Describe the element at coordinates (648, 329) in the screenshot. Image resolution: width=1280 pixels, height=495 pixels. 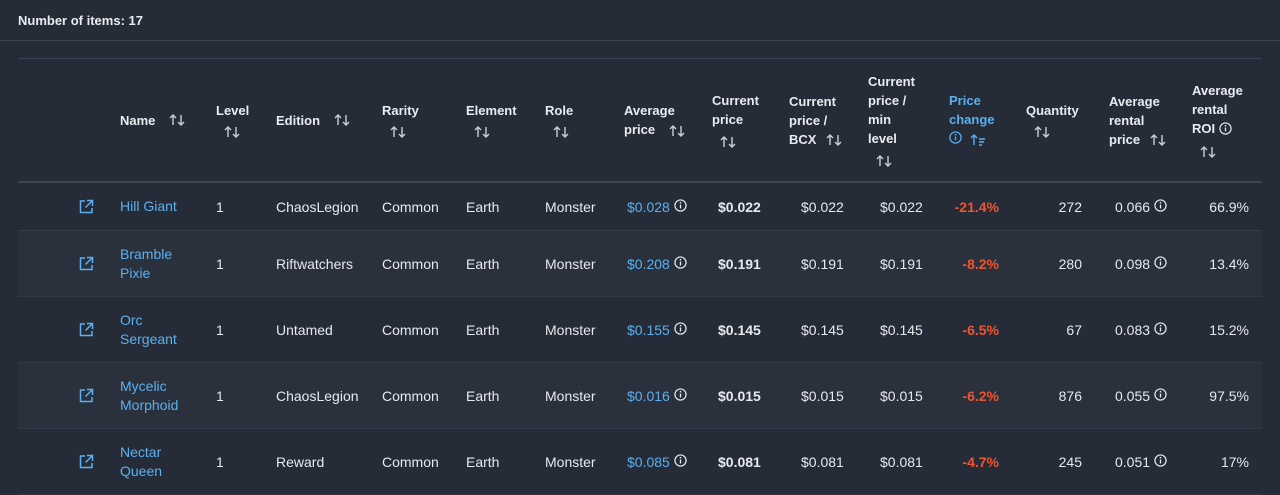
I see `avg-price-value: $0.155` at that location.